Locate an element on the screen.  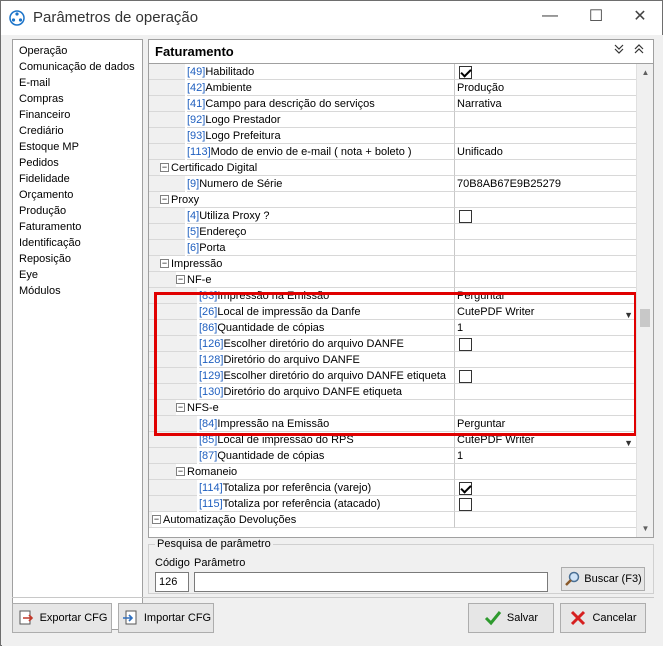
param-value-cell: Narrativa is located at coordinates (545, 104).